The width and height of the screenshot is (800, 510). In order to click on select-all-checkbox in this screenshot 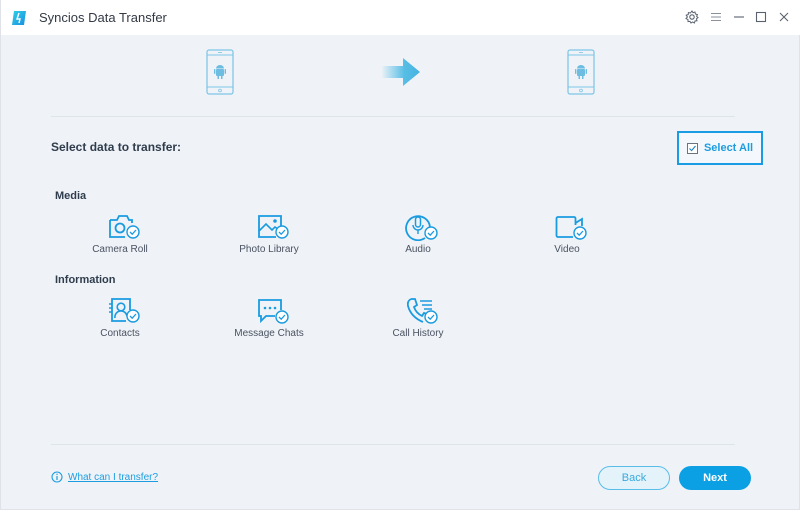, I will do `click(692, 148)`.